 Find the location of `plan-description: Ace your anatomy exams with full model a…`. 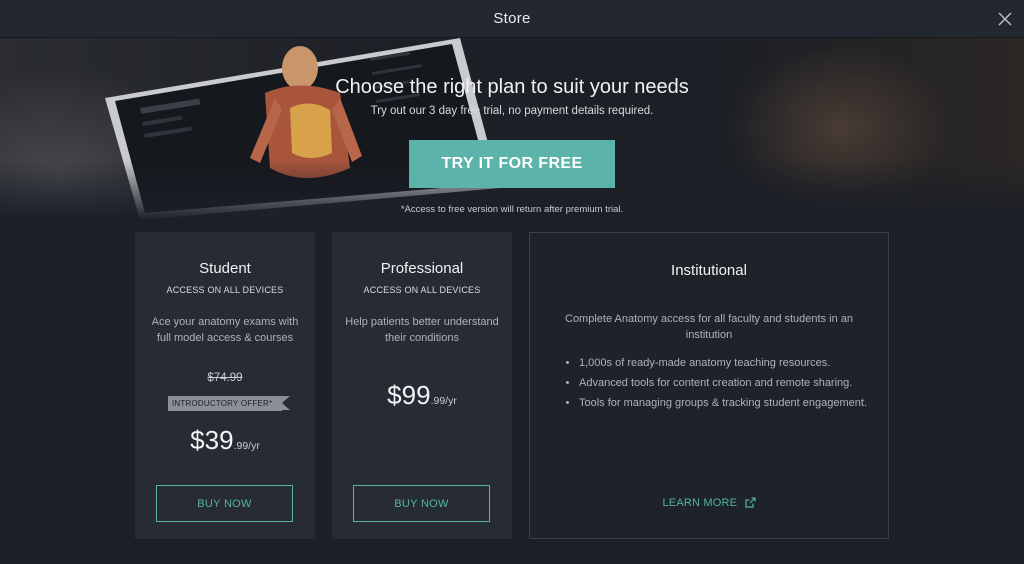

plan-description: Ace your anatomy exams with full model a… is located at coordinates (225, 330).